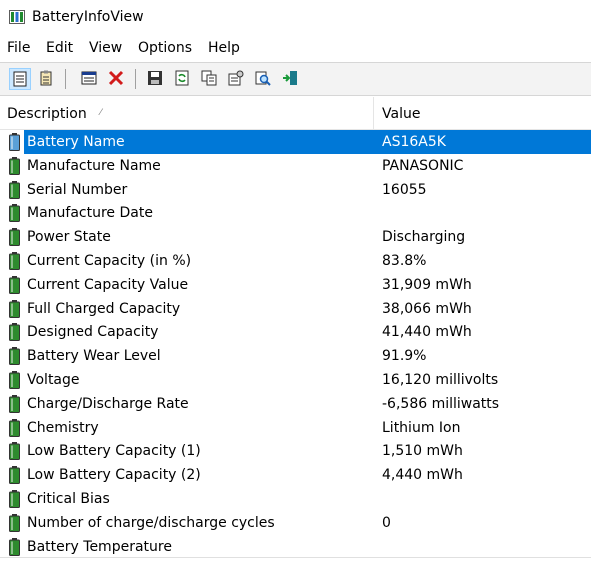  Describe the element at coordinates (105, 48) in the screenshot. I see `menu-view: View` at that location.